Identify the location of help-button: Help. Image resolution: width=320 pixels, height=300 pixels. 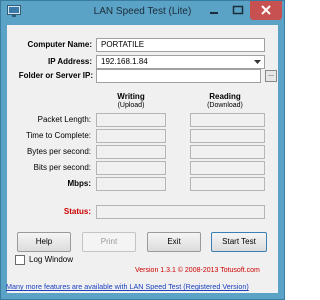
(44, 242).